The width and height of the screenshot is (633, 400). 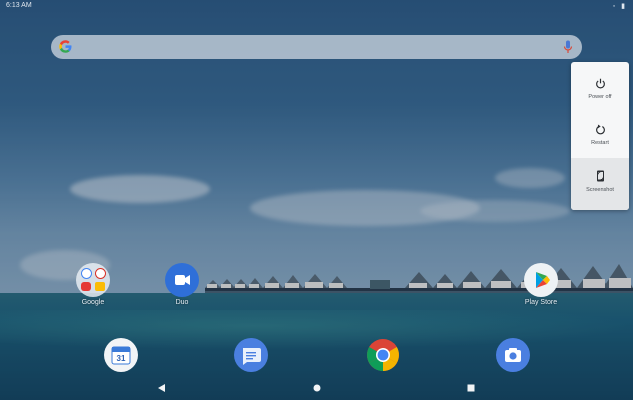 I want to click on restart-icon, so click(x=600, y=129).